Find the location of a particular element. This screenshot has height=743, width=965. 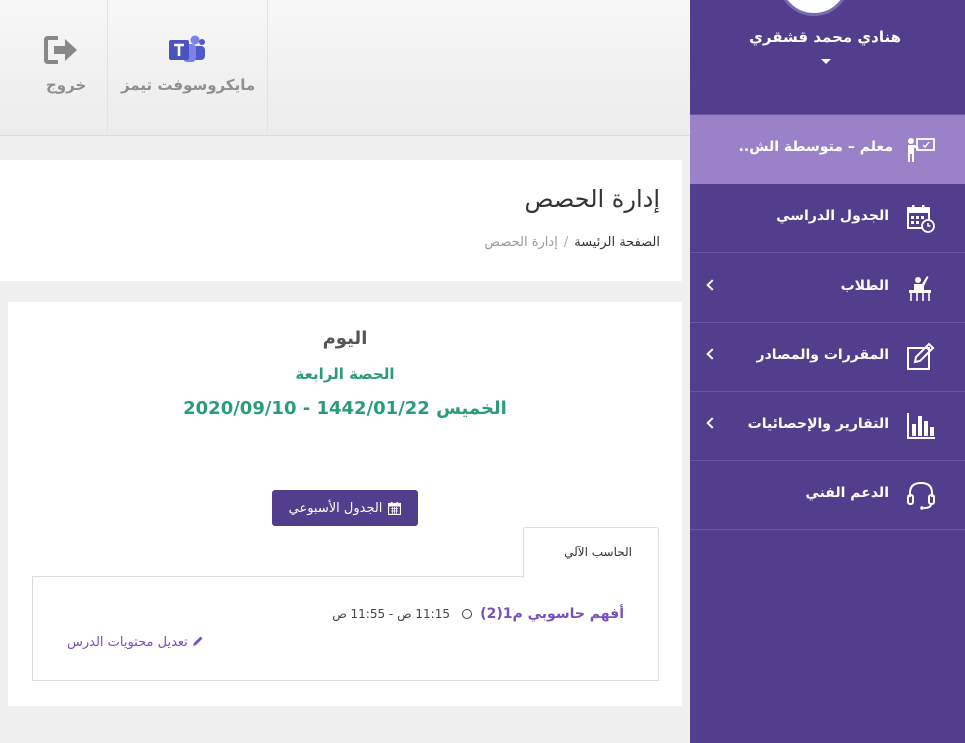

logout-label: خروج is located at coordinates (66, 85).